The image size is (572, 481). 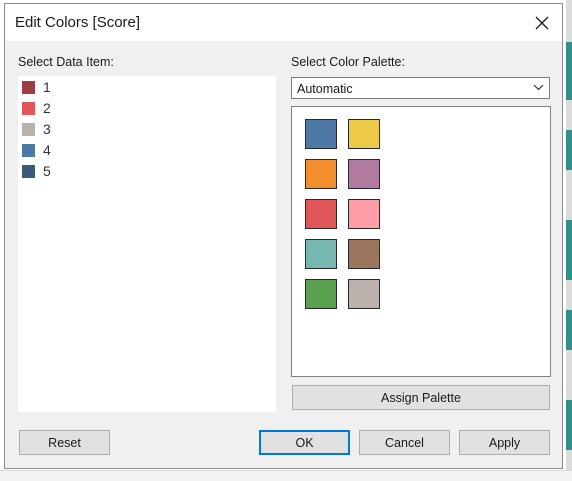 I want to click on close-icon, so click(x=542, y=22).